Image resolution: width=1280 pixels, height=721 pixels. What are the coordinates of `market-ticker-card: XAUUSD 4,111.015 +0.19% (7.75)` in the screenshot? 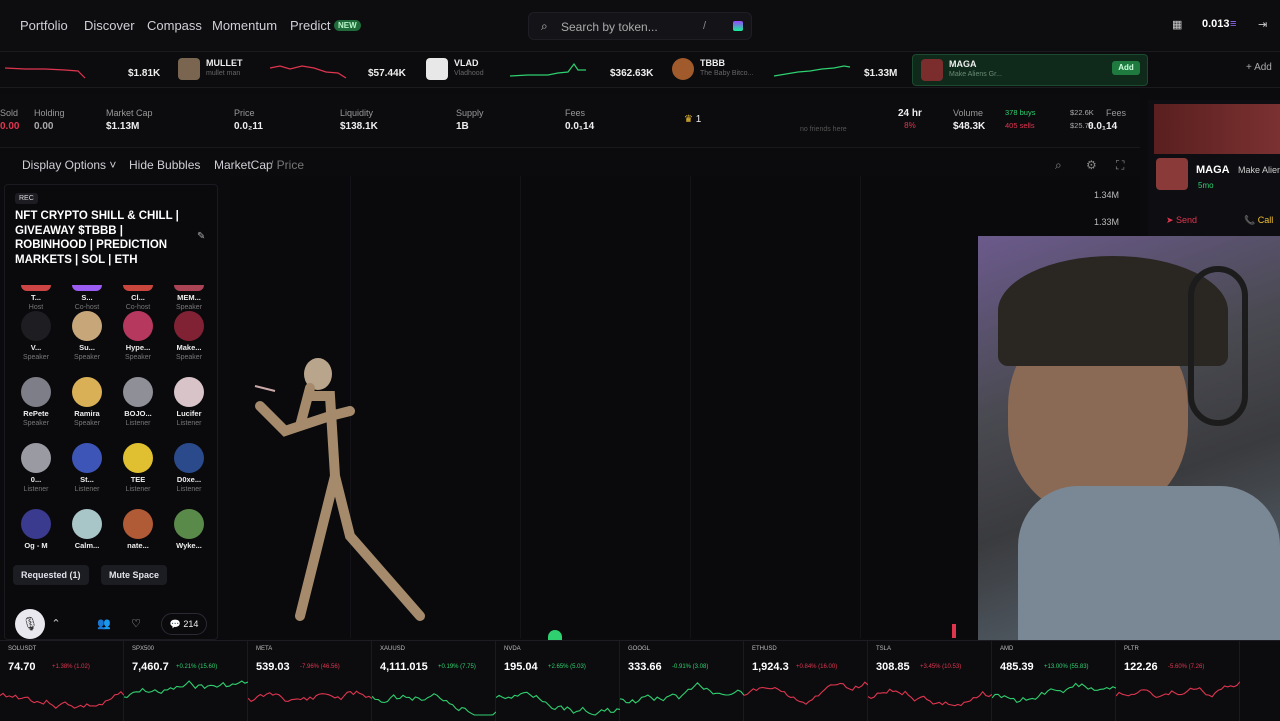 It's located at (434, 681).